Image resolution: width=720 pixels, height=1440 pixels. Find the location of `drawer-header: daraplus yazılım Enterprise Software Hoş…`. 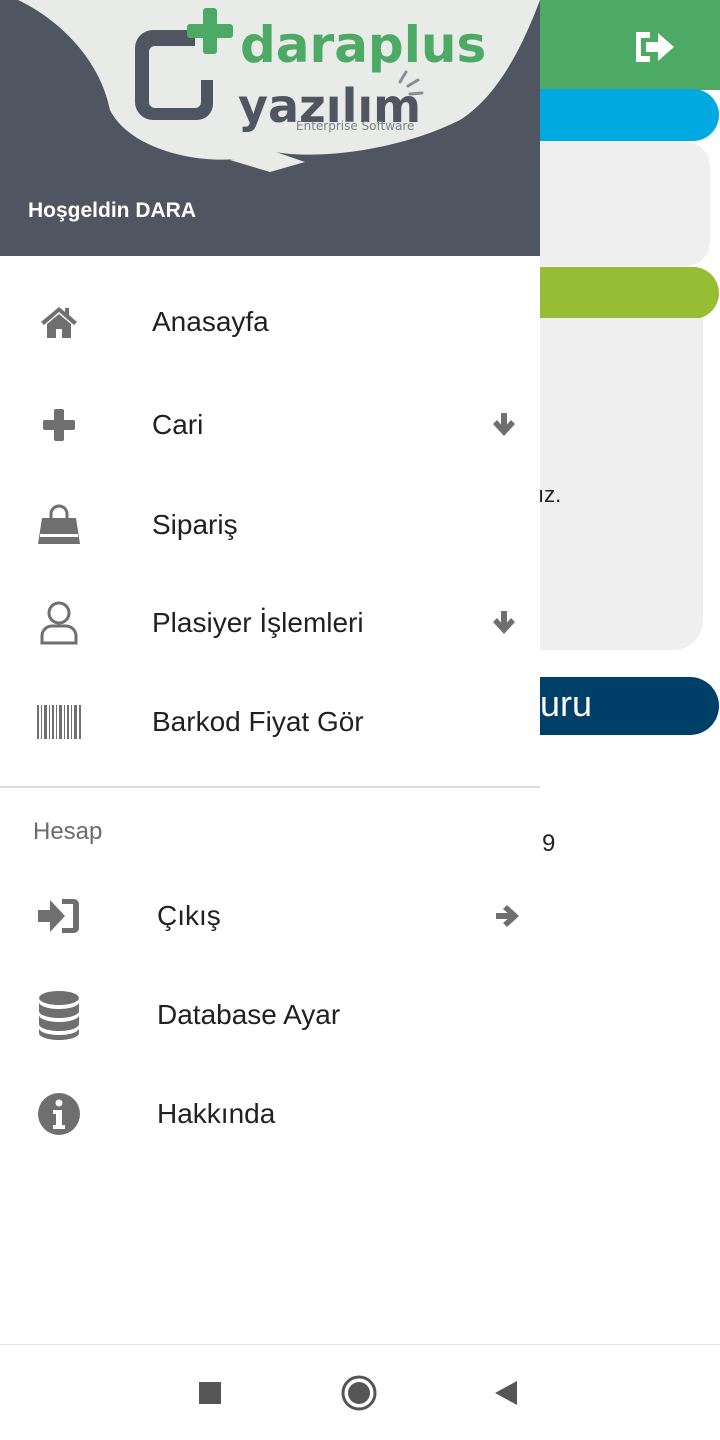

drawer-header: daraplus yazılım Enterprise Software Hoş… is located at coordinates (270, 128).